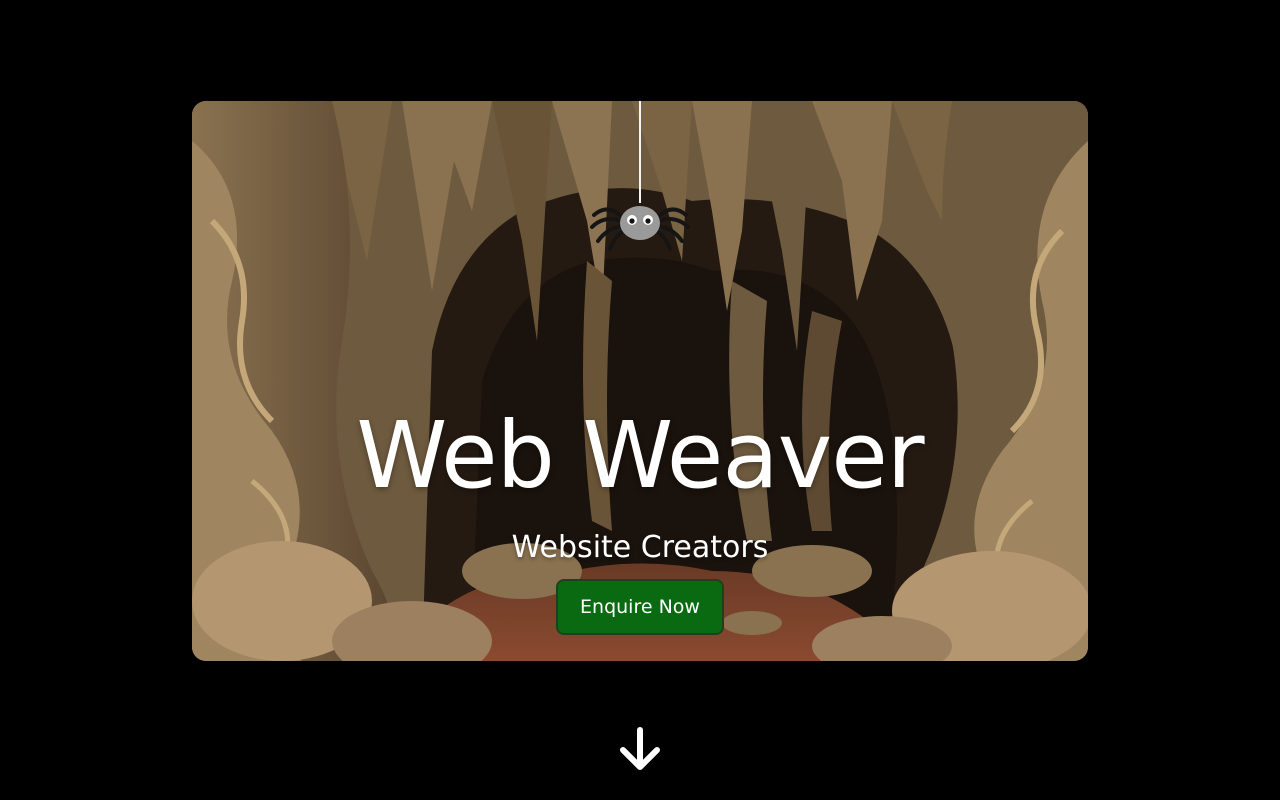  What do you see at coordinates (640, 749) in the screenshot?
I see `arrow-down-icon` at bounding box center [640, 749].